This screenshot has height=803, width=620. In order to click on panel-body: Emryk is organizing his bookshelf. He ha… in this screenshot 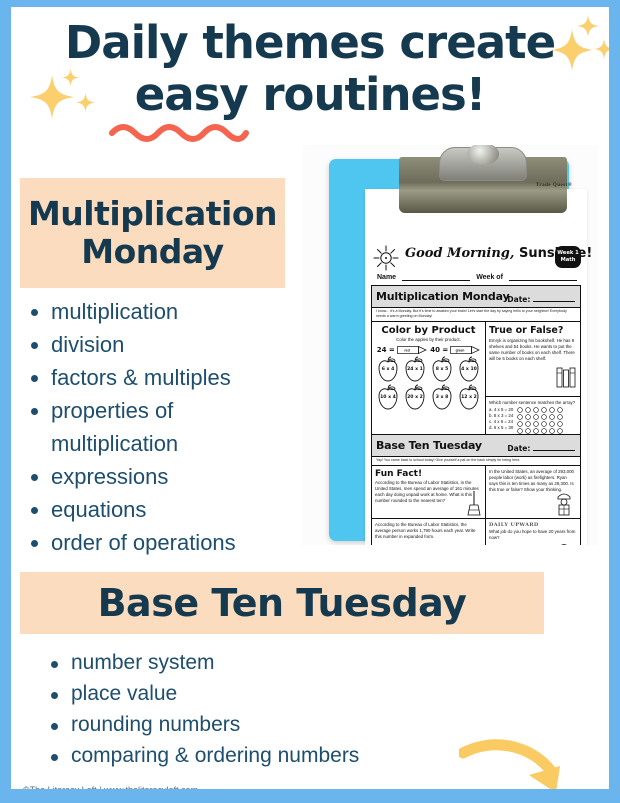, I will do `click(532, 349)`.